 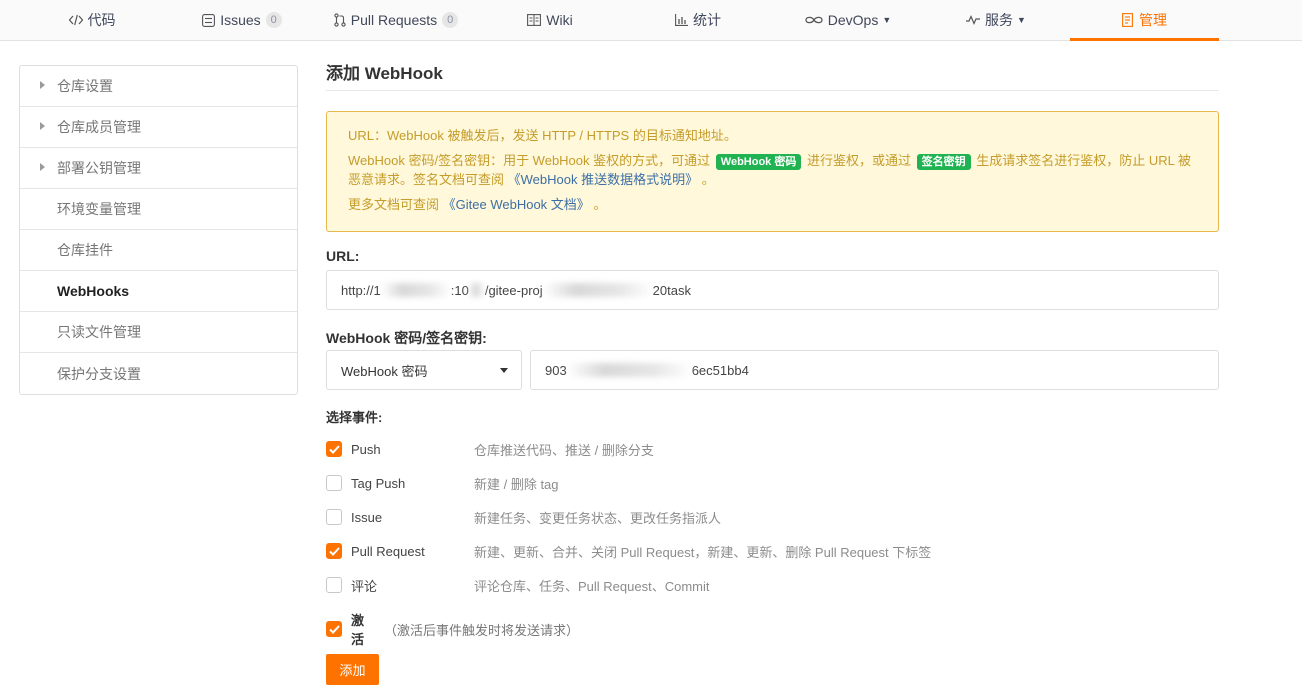 What do you see at coordinates (772, 517) in the screenshot?
I see `event-row-issue: Issue 新建任务、变更任务状态、更改任务指派人` at bounding box center [772, 517].